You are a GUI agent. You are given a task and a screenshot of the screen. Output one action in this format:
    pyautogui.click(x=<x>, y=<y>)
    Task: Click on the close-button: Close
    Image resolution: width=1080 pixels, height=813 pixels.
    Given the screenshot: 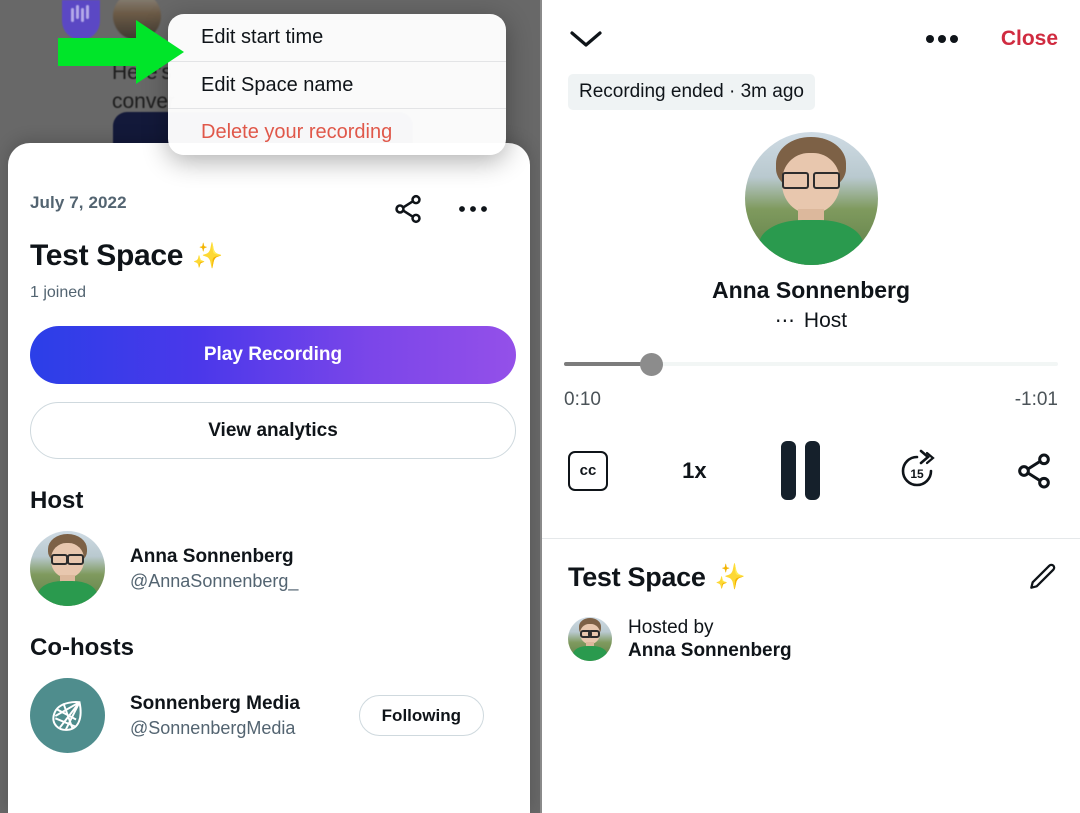 What is the action you would take?
    pyautogui.click(x=1029, y=39)
    